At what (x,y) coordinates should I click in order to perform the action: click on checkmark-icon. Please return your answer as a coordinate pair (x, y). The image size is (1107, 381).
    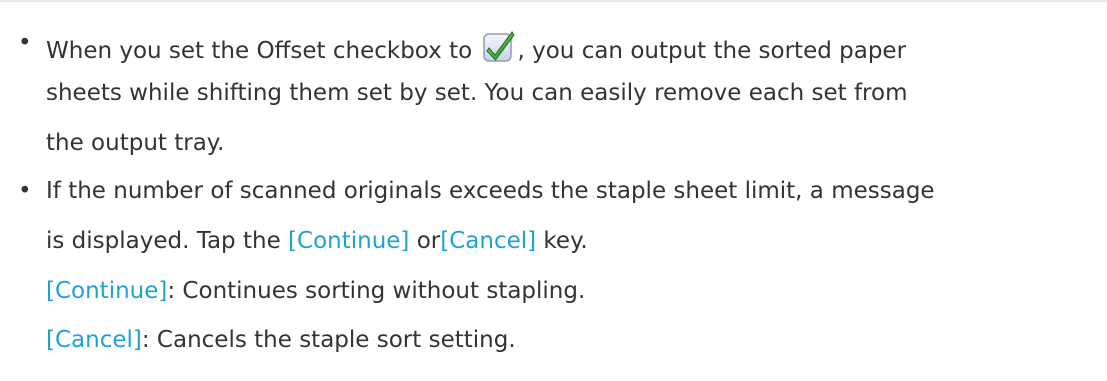
    Looking at the image, I should click on (499, 46).